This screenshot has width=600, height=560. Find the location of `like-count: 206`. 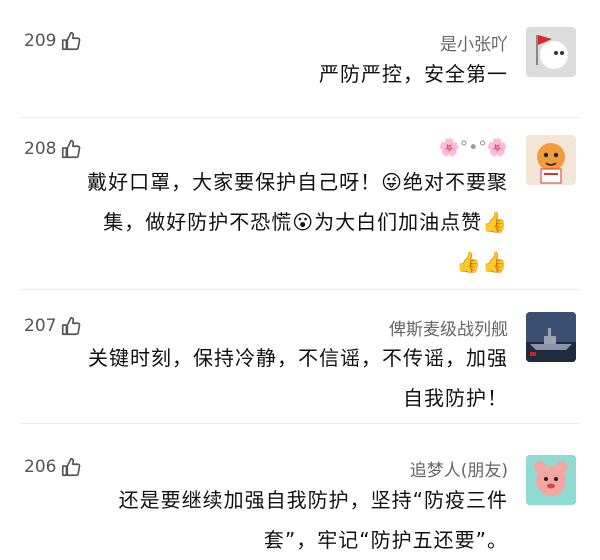

like-count: 206 is located at coordinates (53, 467).